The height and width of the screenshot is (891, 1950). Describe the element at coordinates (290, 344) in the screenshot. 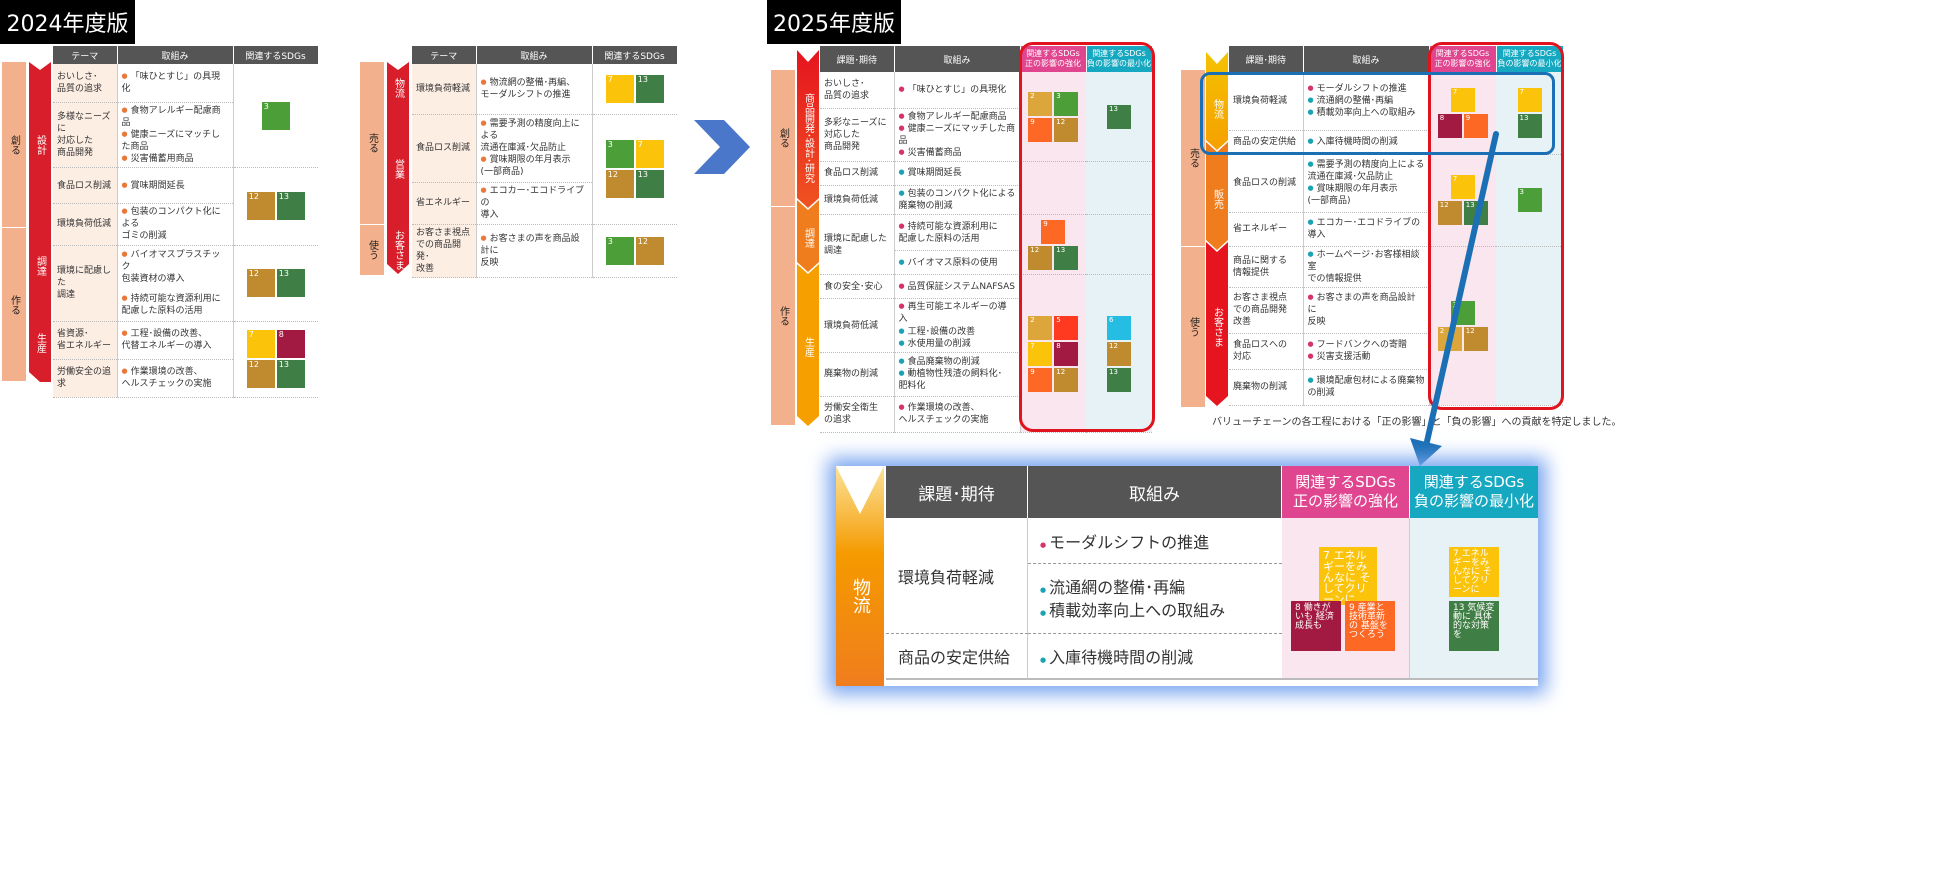

I see `sdg-8-icon: 8` at that location.